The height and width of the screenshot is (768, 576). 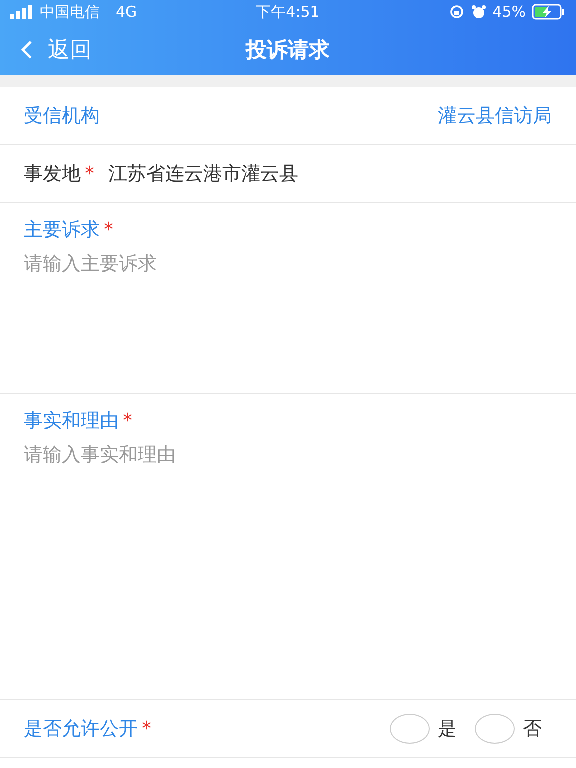 What do you see at coordinates (549, 12) in the screenshot?
I see `battery-icon` at bounding box center [549, 12].